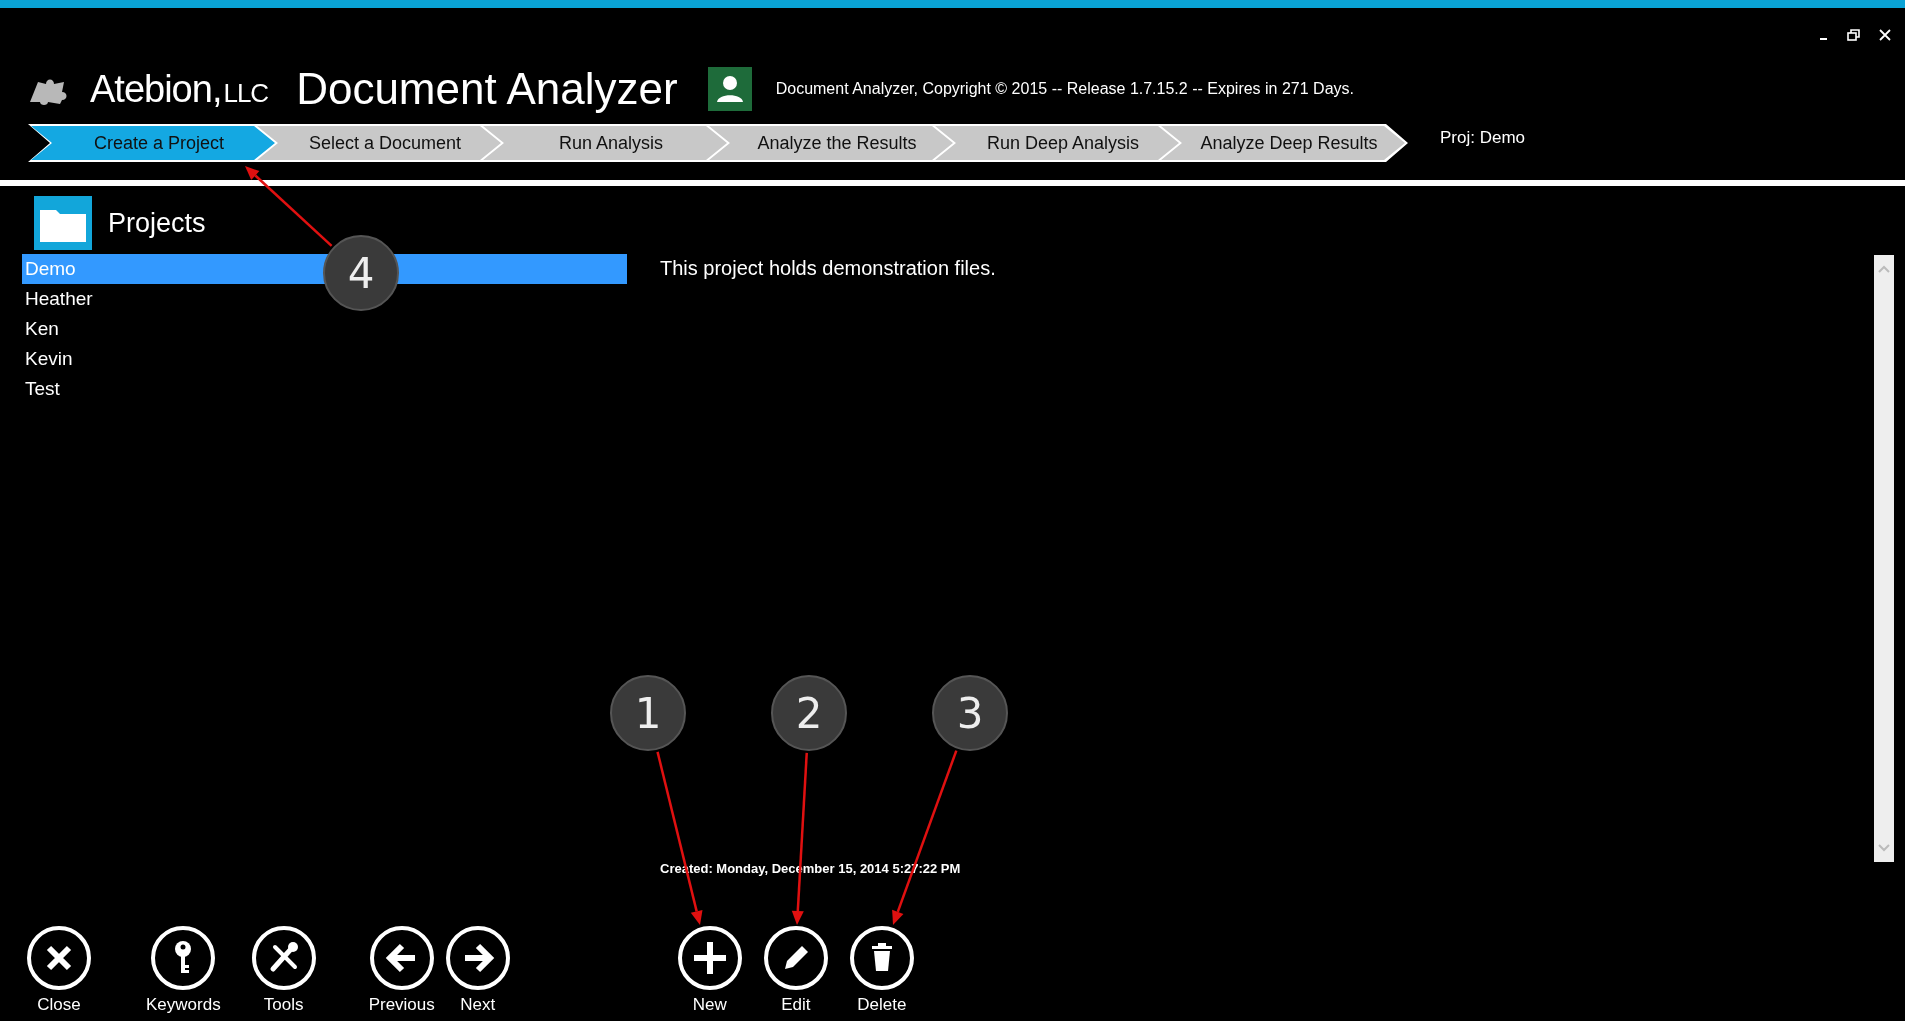 The image size is (1905, 1021). Describe the element at coordinates (157, 223) in the screenshot. I see `projects-heading: Projects` at that location.